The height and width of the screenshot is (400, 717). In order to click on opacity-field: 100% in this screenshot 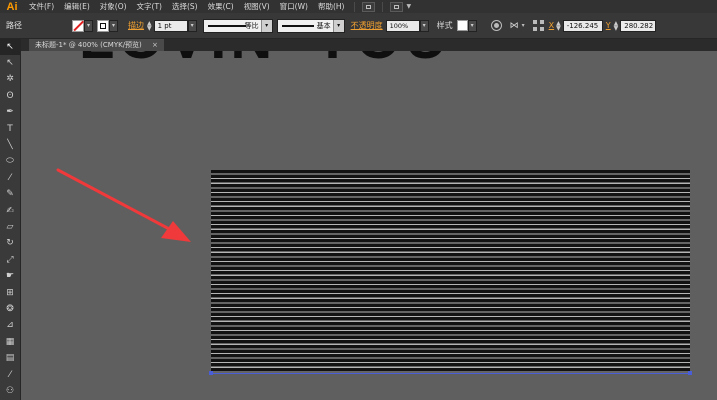, I will do `click(402, 25)`.